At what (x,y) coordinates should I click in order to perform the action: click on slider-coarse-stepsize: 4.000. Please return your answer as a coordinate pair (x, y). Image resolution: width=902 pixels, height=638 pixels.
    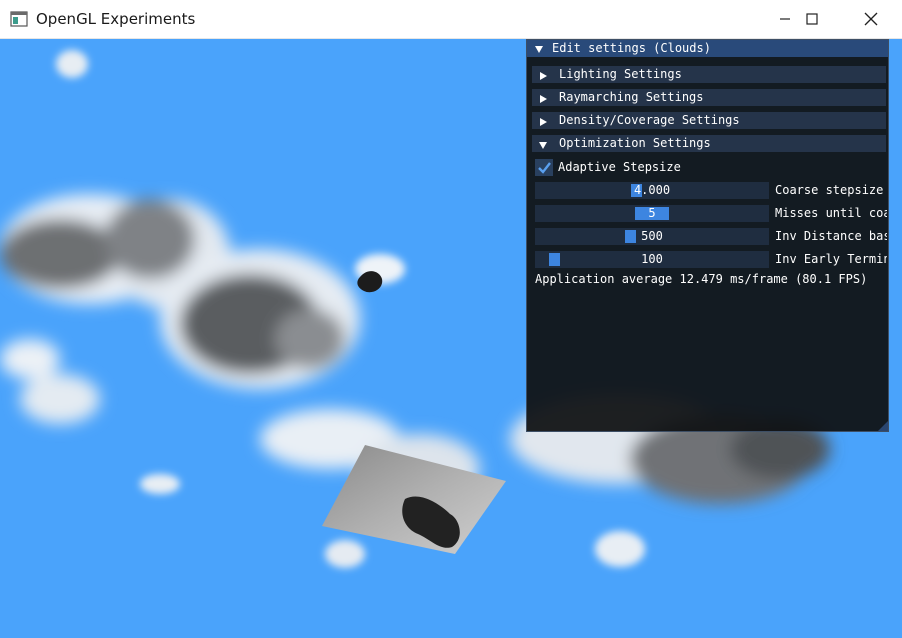
    Looking at the image, I should click on (652, 190).